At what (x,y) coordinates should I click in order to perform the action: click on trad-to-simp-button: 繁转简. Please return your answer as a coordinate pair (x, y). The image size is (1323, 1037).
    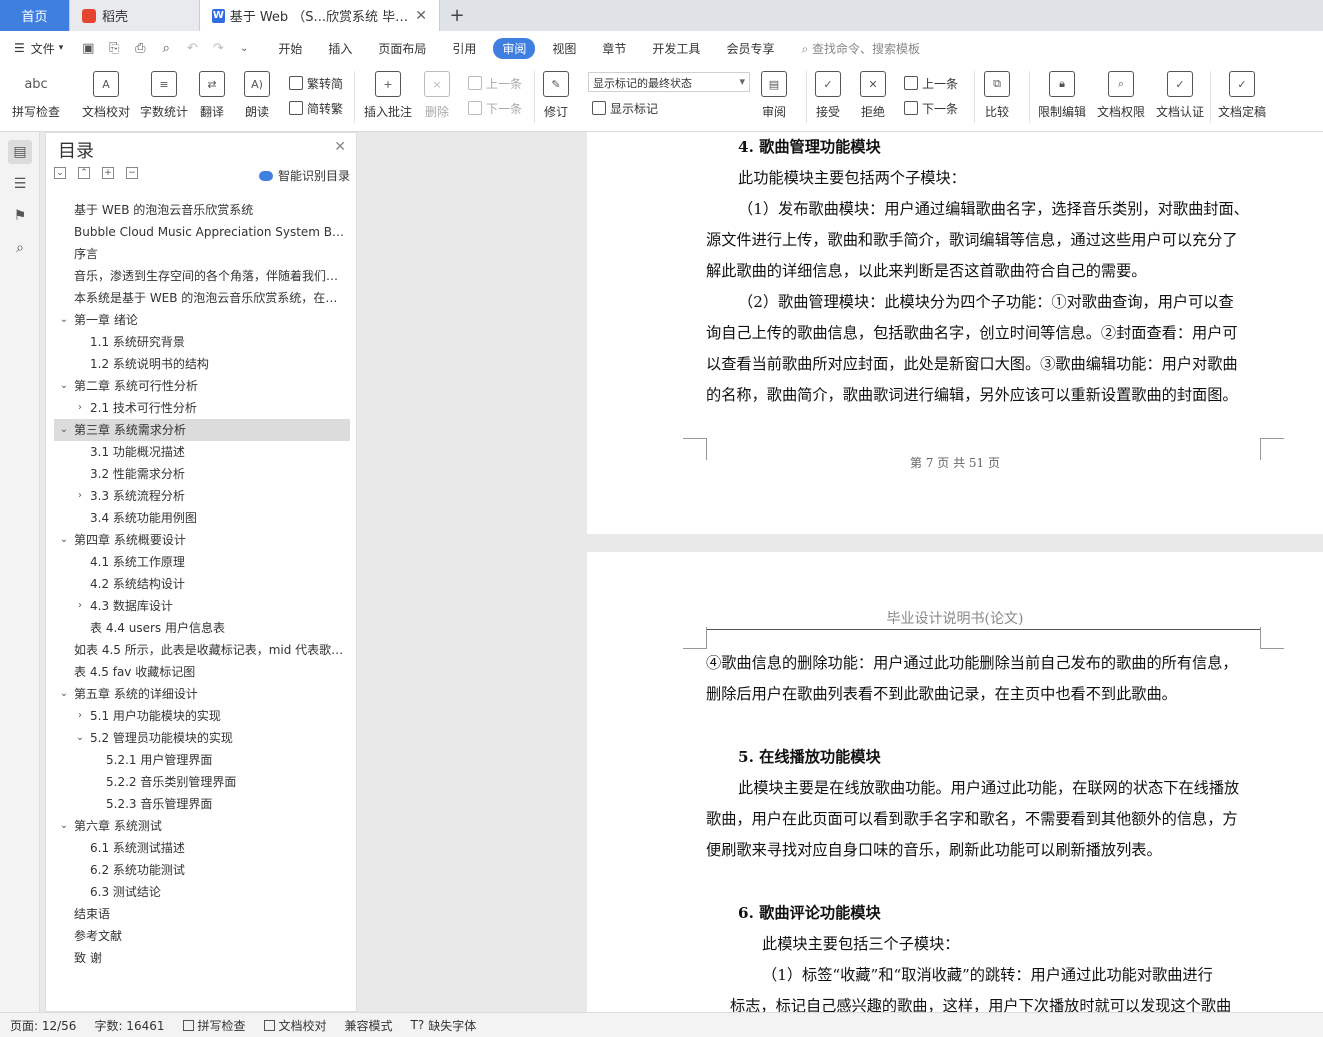
    Looking at the image, I should click on (316, 83).